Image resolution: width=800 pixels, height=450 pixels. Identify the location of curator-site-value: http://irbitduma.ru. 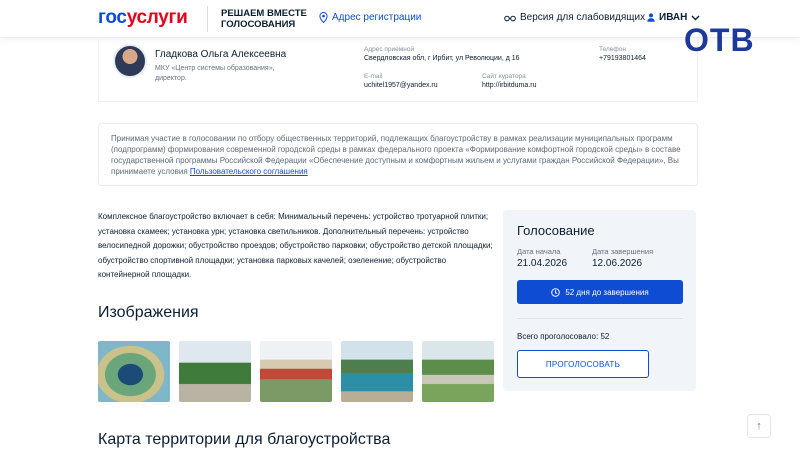
(509, 85).